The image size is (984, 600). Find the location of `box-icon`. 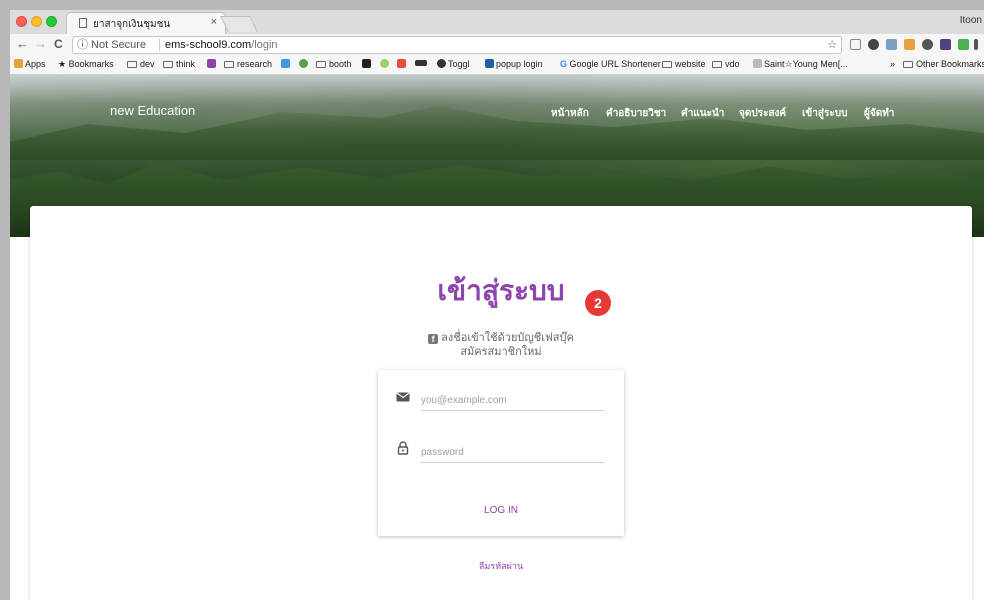

box-icon is located at coordinates (421, 63).